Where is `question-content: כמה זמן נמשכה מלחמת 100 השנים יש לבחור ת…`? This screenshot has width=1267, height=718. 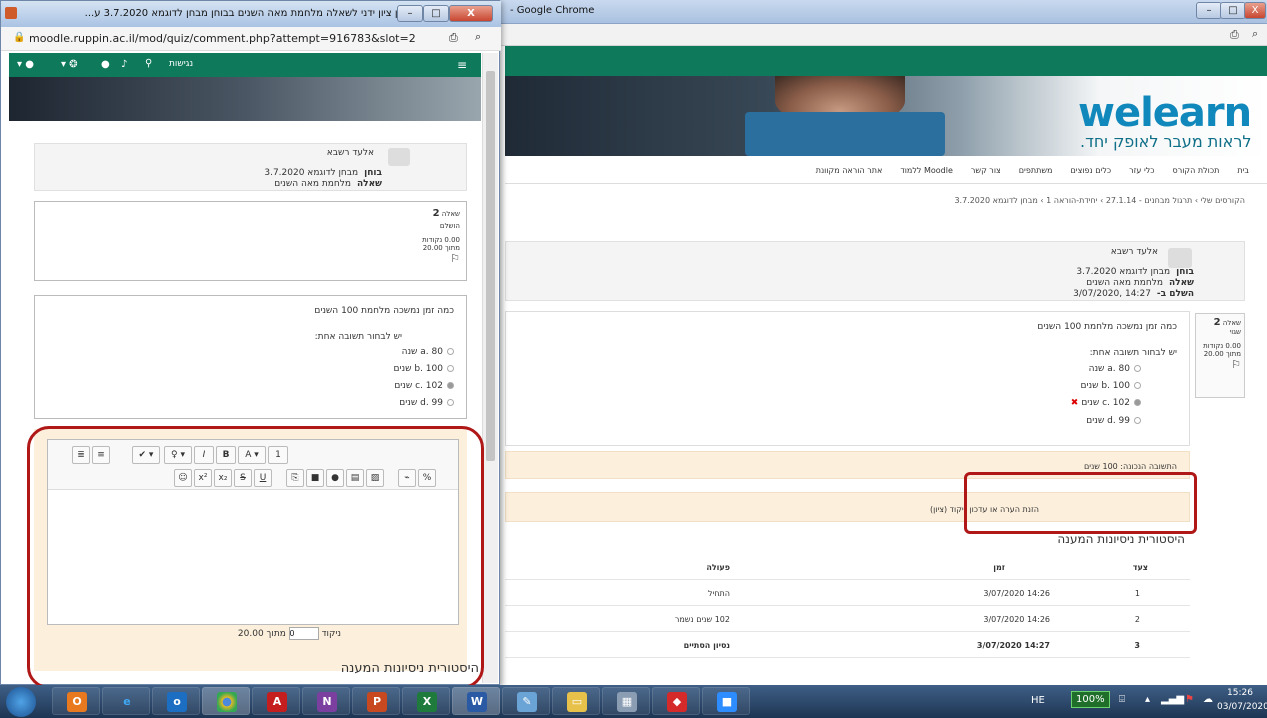 question-content: כמה זמן נמשכה מלחמת 100 השנים יש לבחור ת… is located at coordinates (847, 378).